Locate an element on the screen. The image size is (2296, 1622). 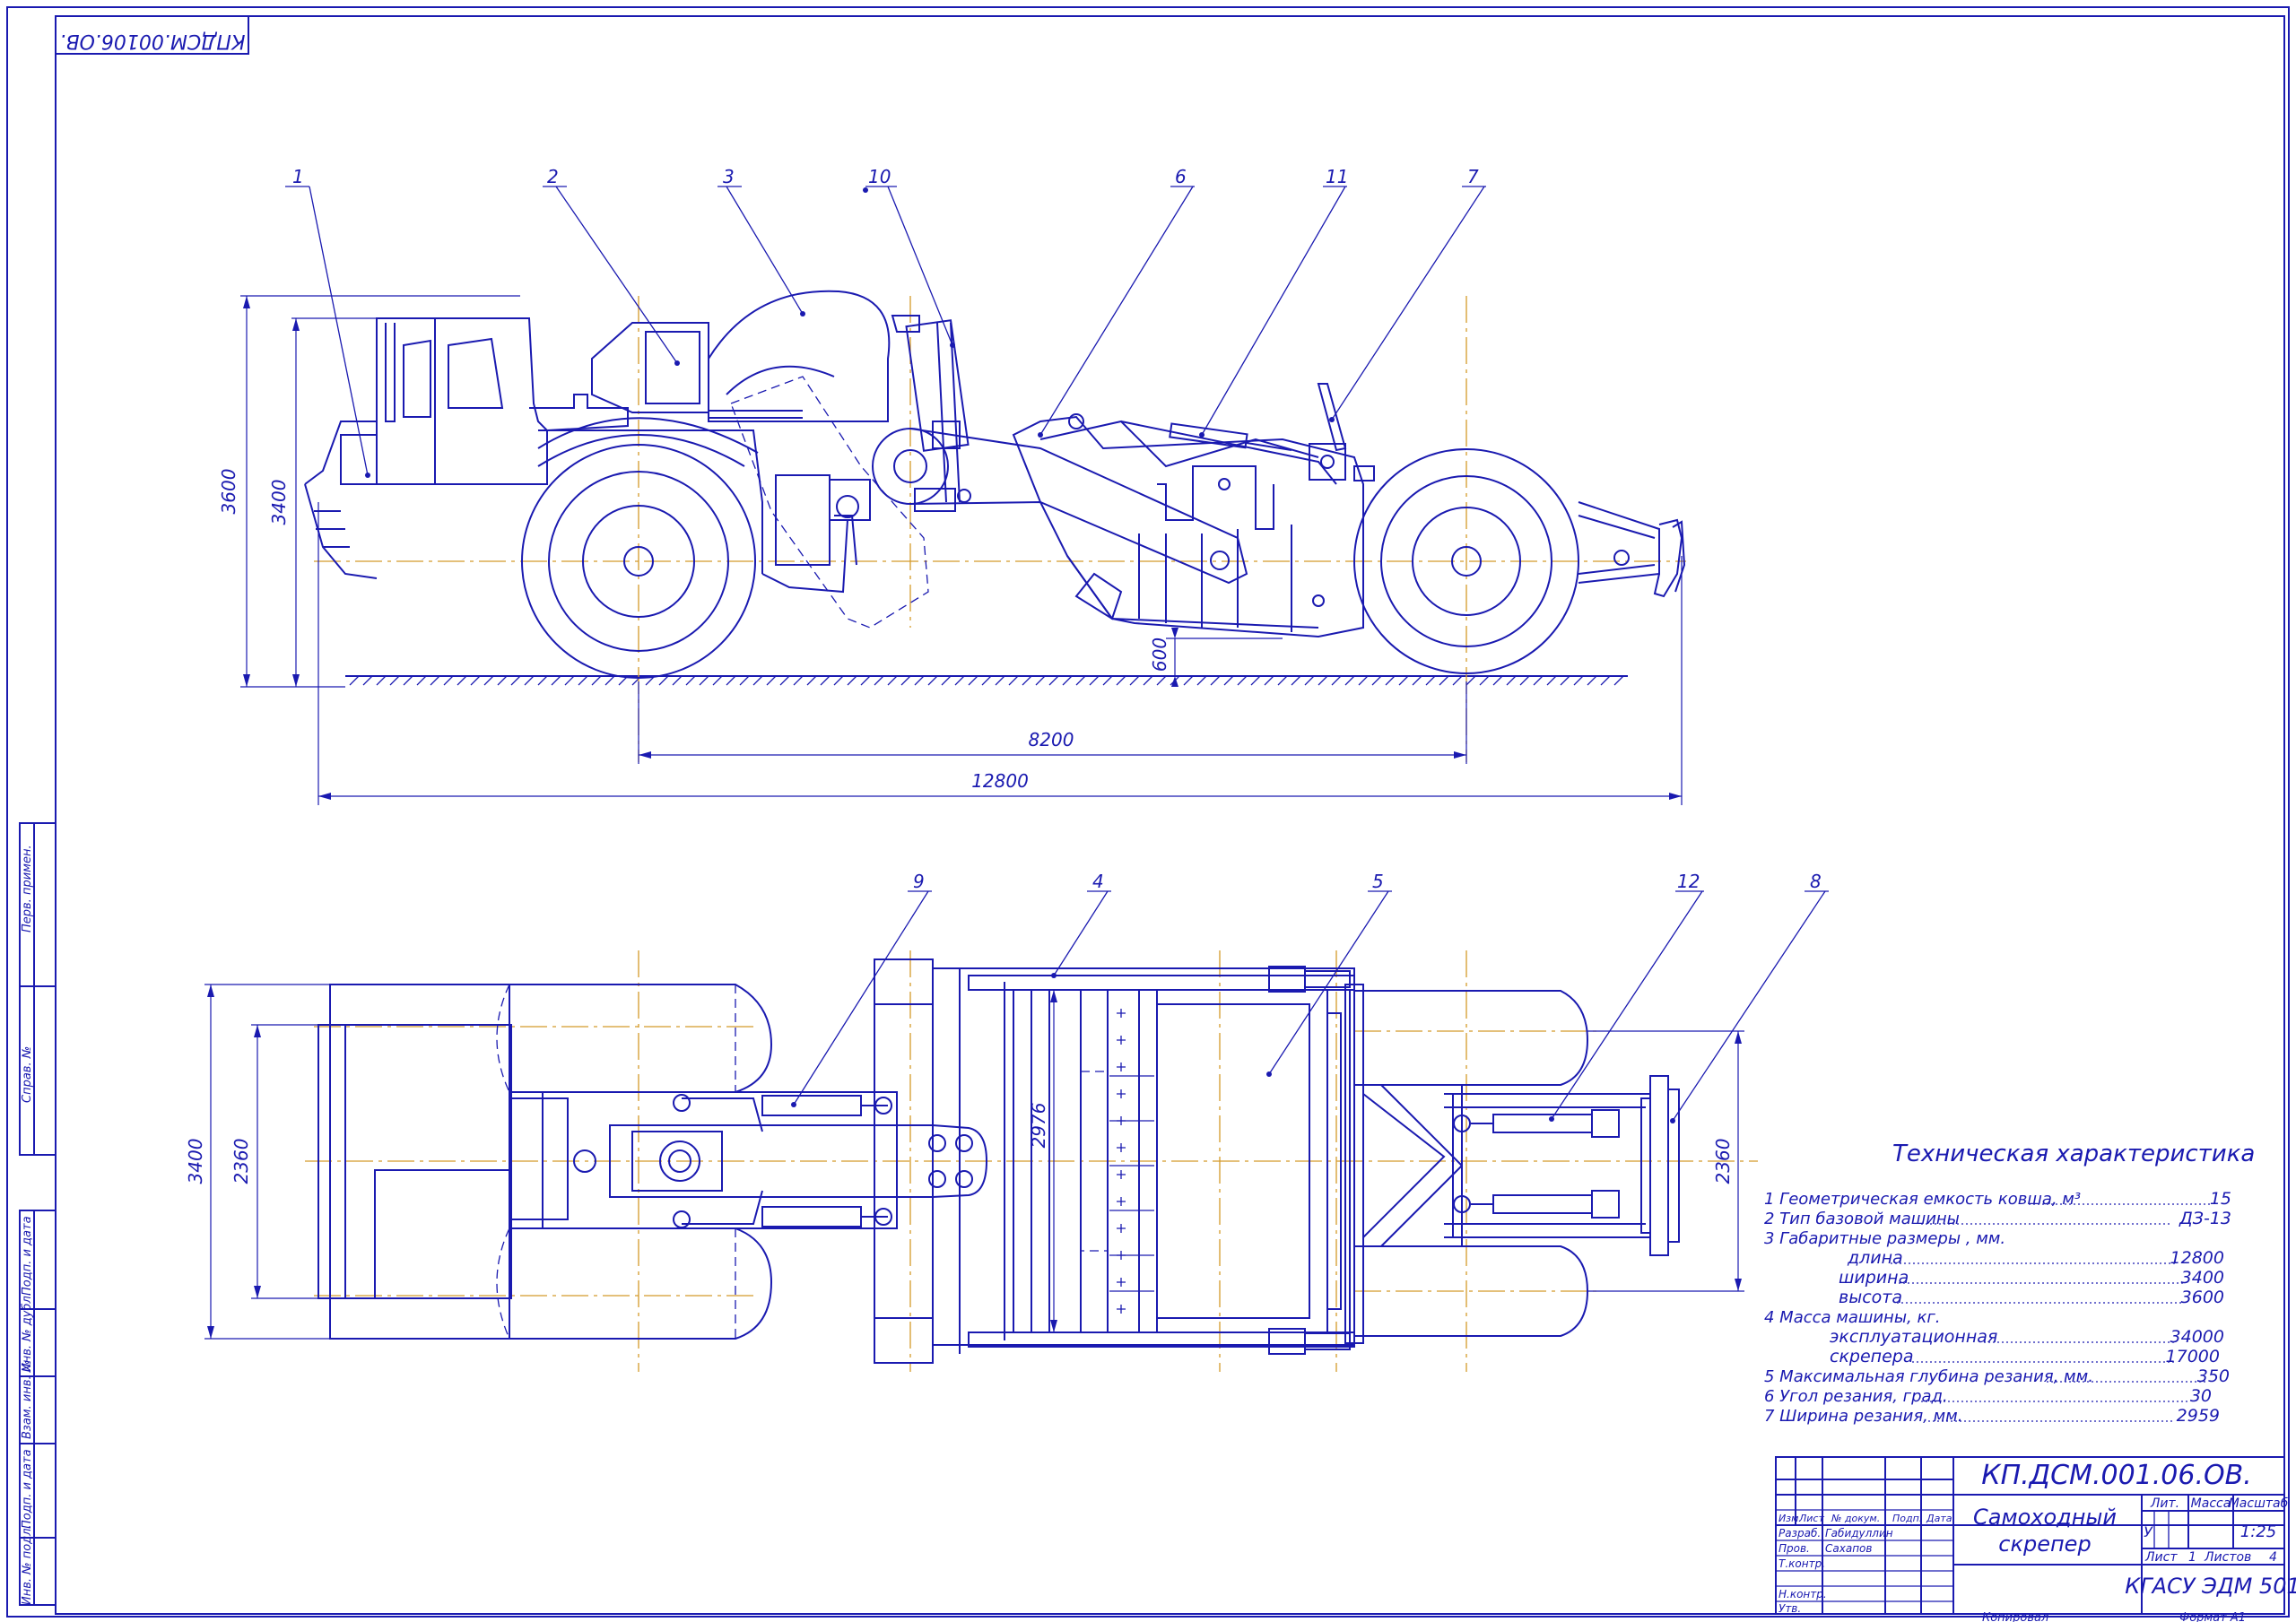
dim-bucket-width: 2976 is located at coordinates (1038, 1126).